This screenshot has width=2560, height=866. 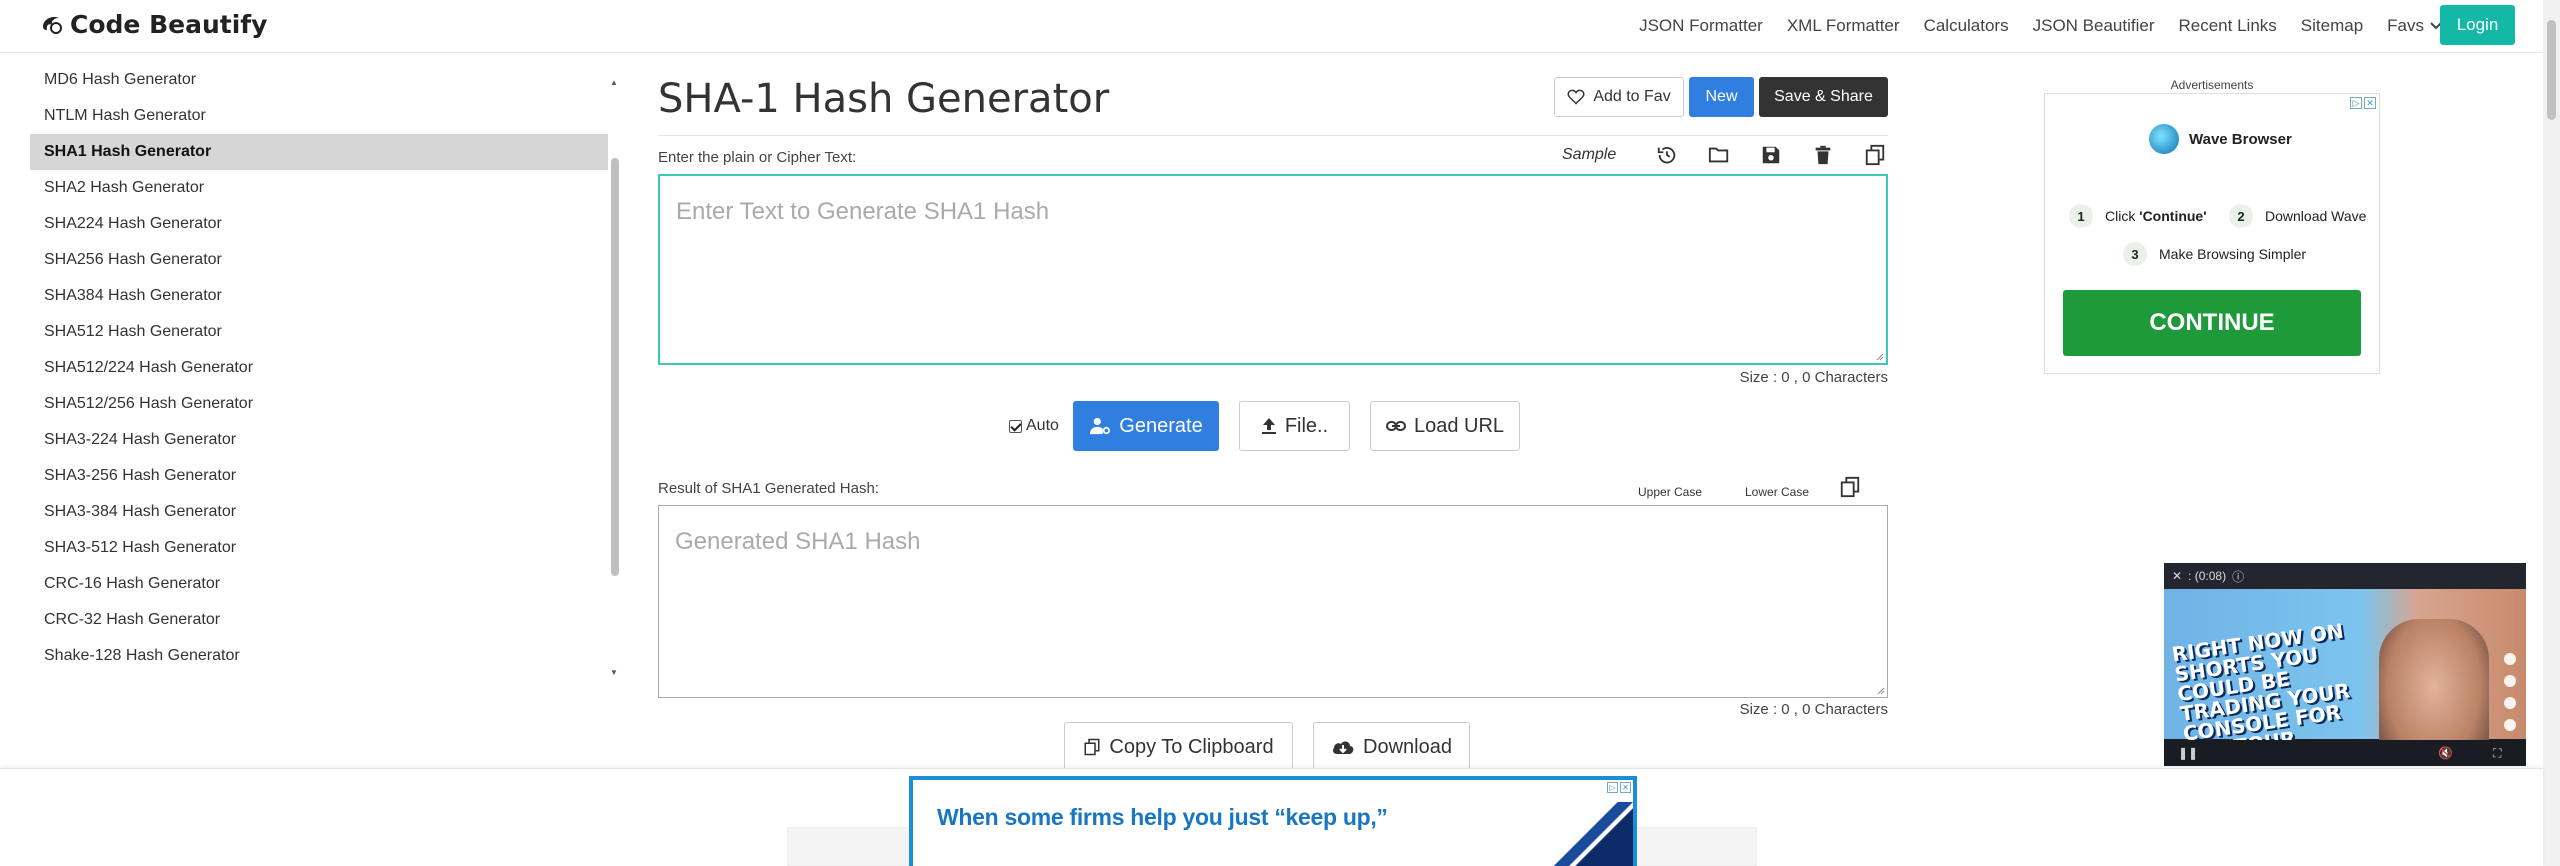 I want to click on output-textarea: Generated SHA1 Hash, so click(x=1273, y=601).